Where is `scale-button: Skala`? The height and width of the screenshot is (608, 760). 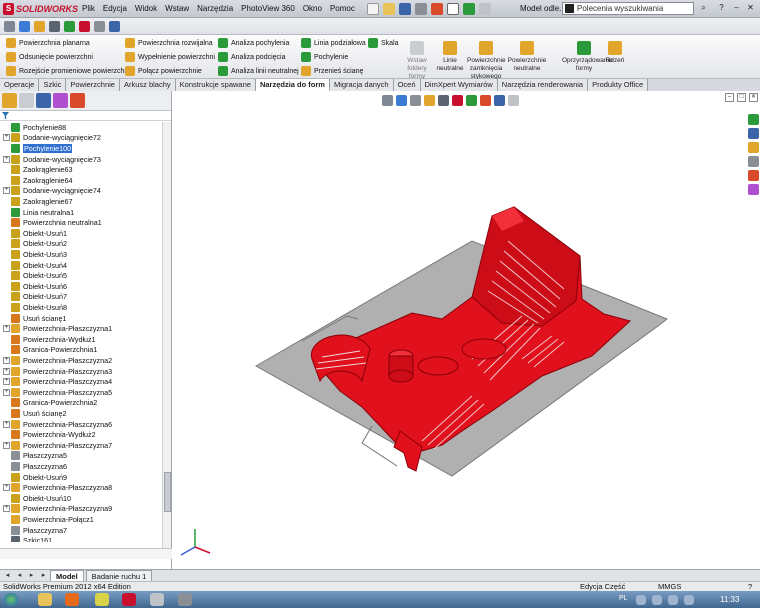 scale-button: Skala is located at coordinates (383, 43).